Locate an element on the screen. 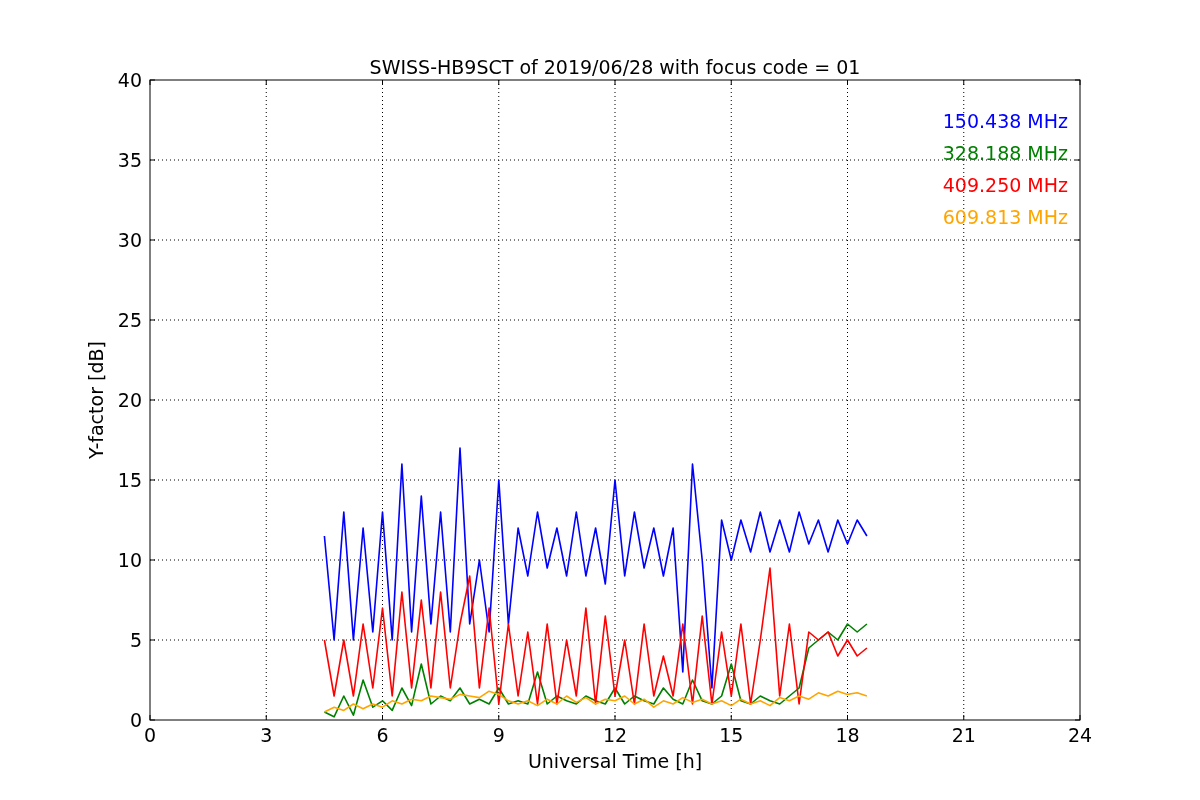 This screenshot has width=1200, height=800. legend-entry: 328.188 MHz is located at coordinates (1005, 153).